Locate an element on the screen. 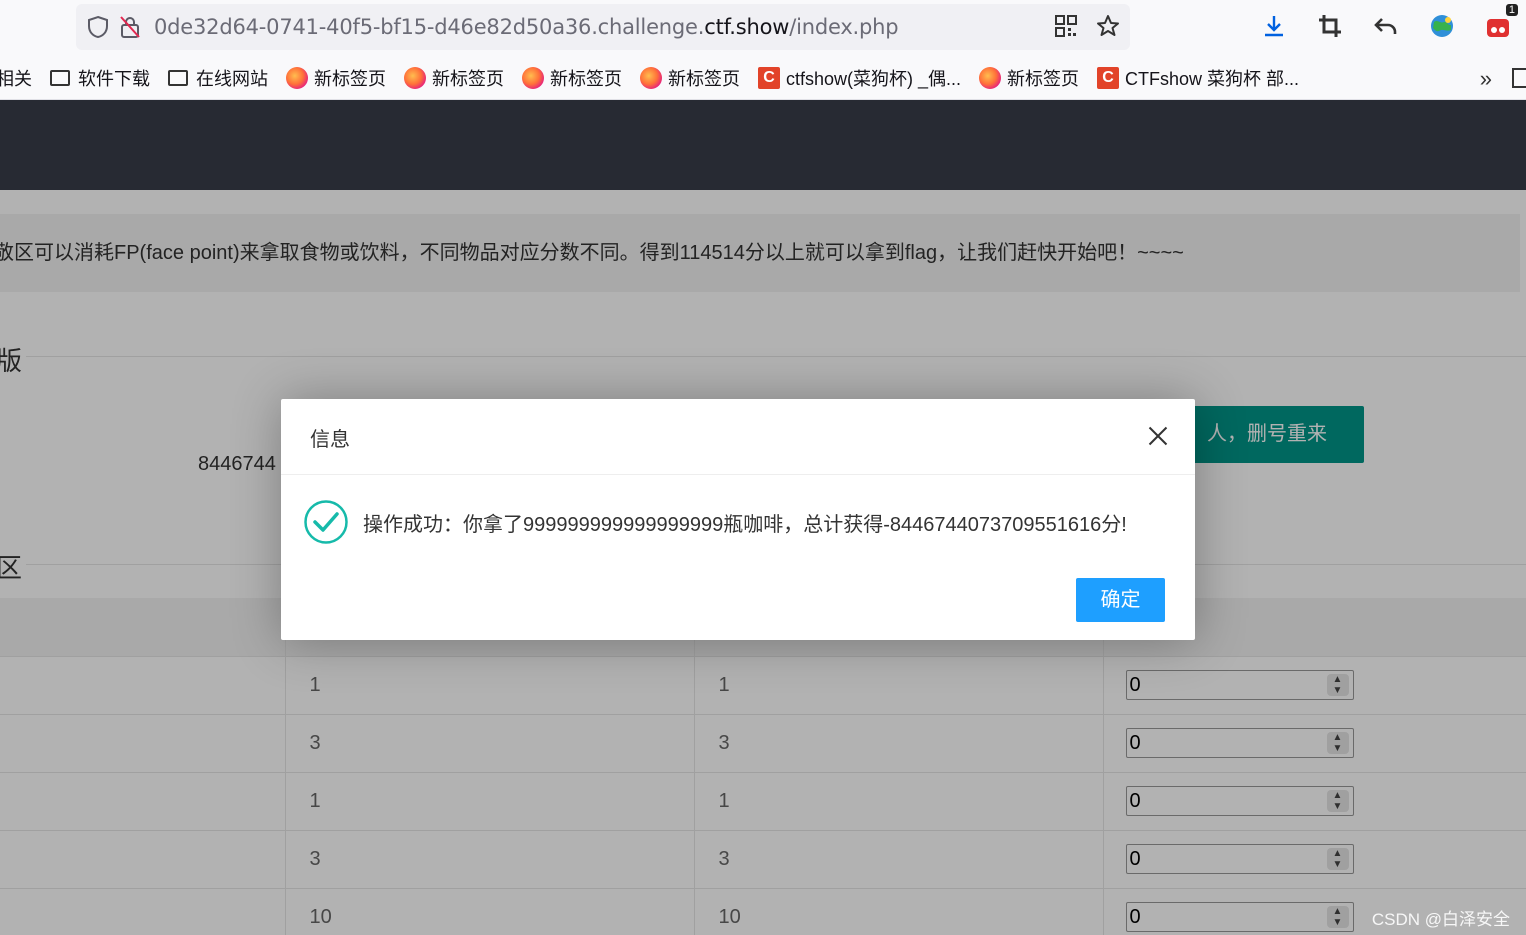  bookmark-new-tab-3: 新标签页 is located at coordinates (572, 78).